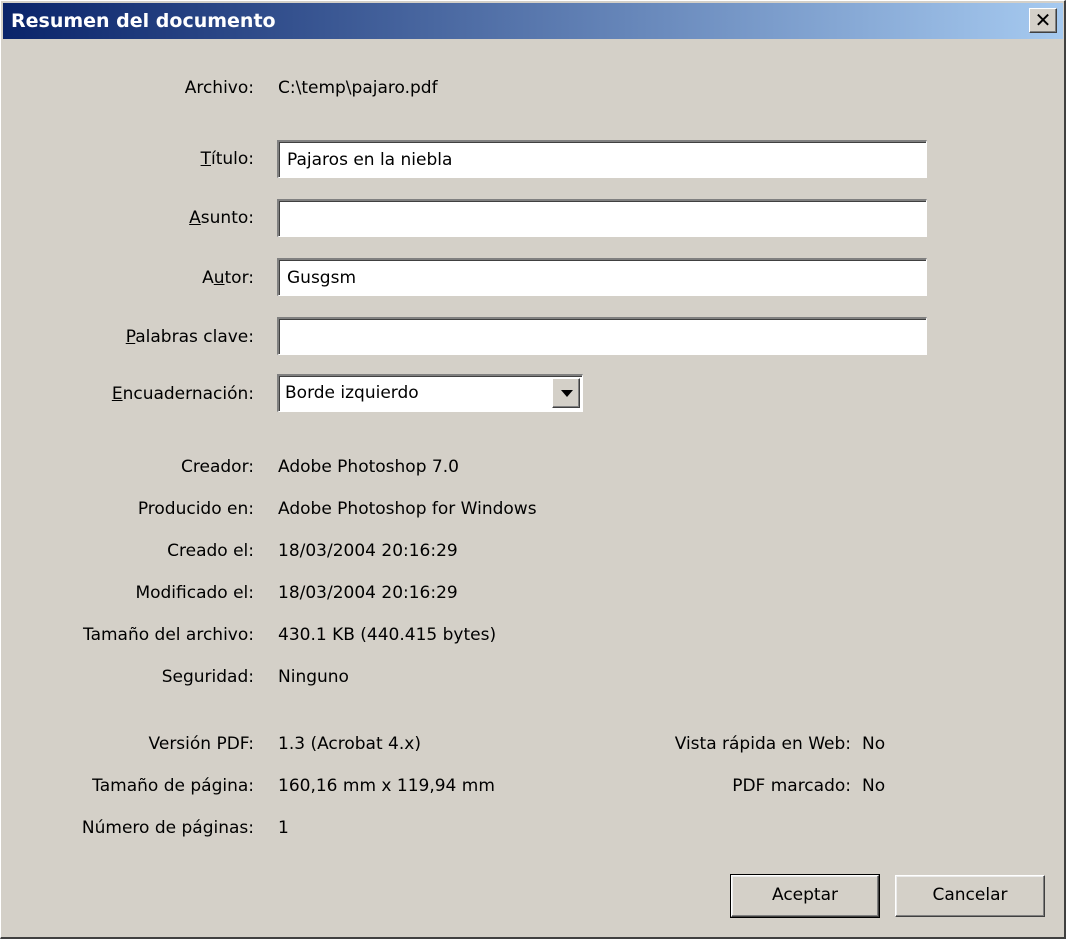 The width and height of the screenshot is (1066, 939). What do you see at coordinates (117, 394) in the screenshot?
I see `binding-label-accesskey: E` at bounding box center [117, 394].